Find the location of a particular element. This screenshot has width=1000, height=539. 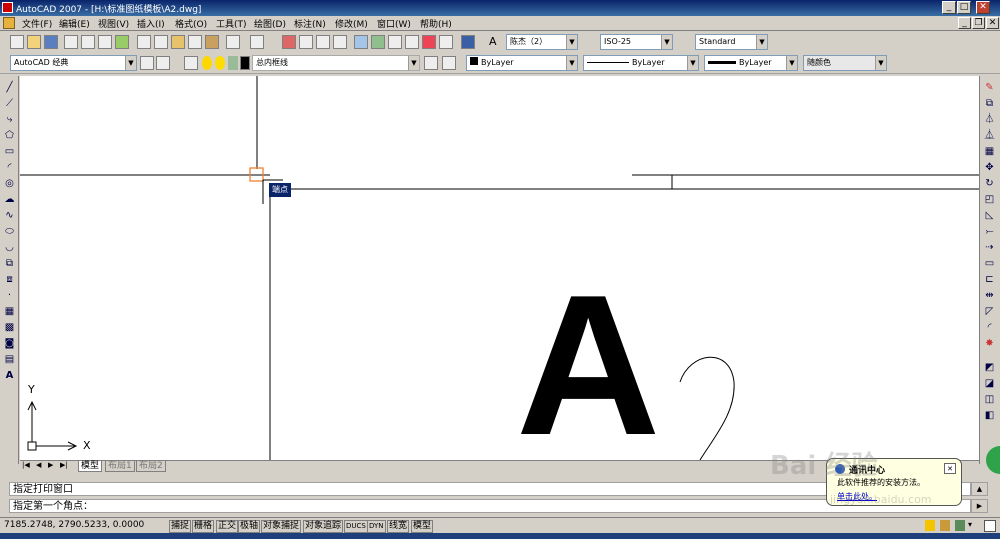

break-icon: ⊏ is located at coordinates (989, 279).